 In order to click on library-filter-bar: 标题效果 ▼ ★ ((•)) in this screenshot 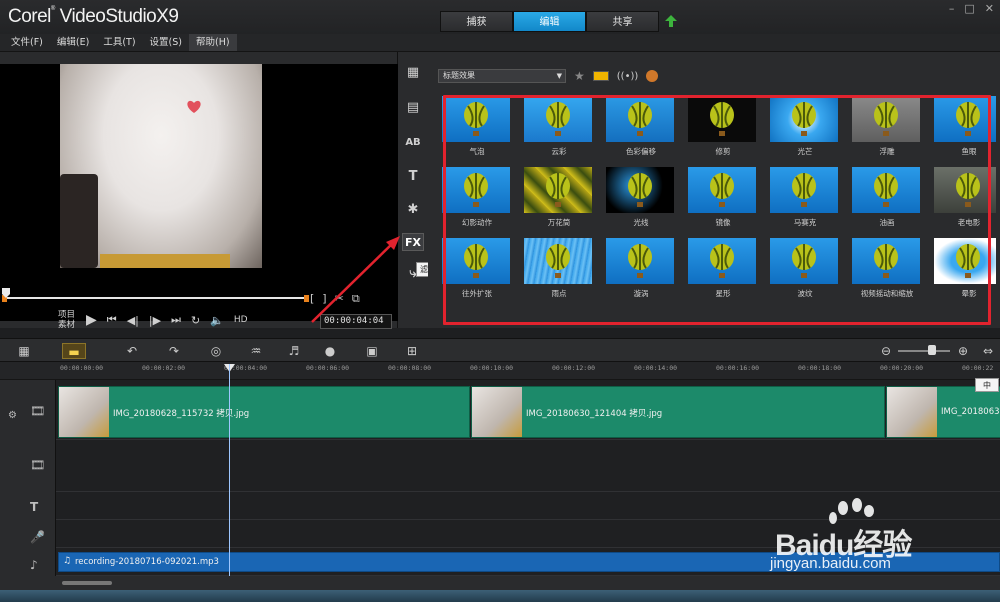, I will do `click(548, 76)`.